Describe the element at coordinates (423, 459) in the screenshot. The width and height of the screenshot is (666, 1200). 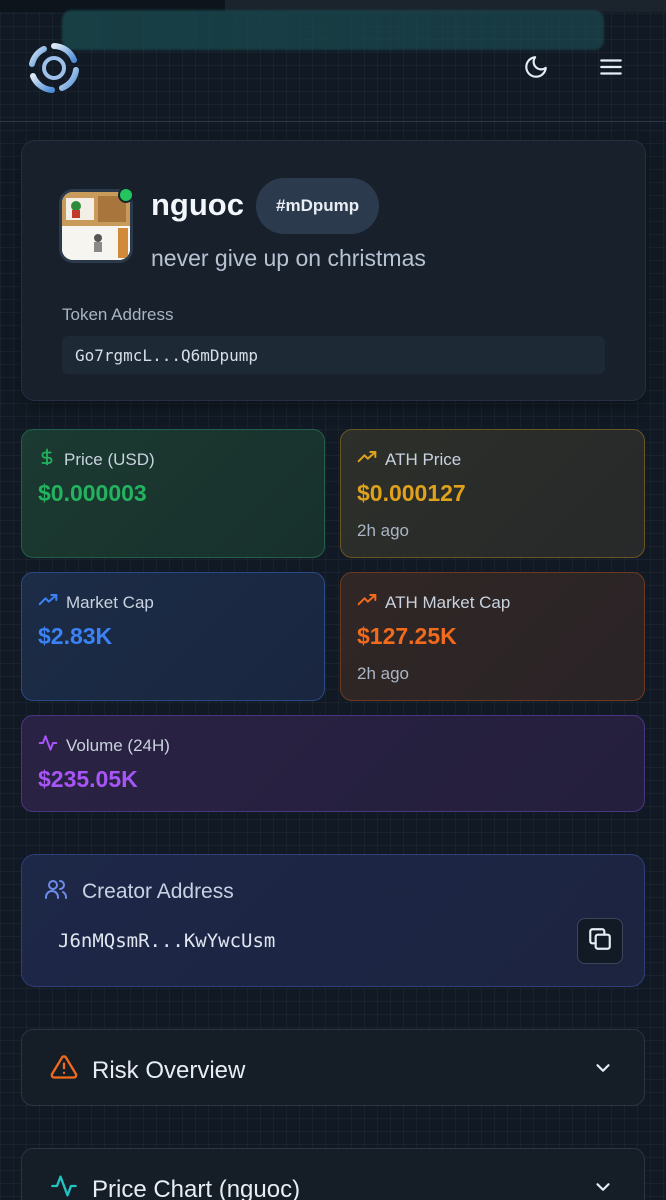
I see `ath-price-label: ATH Price` at that location.